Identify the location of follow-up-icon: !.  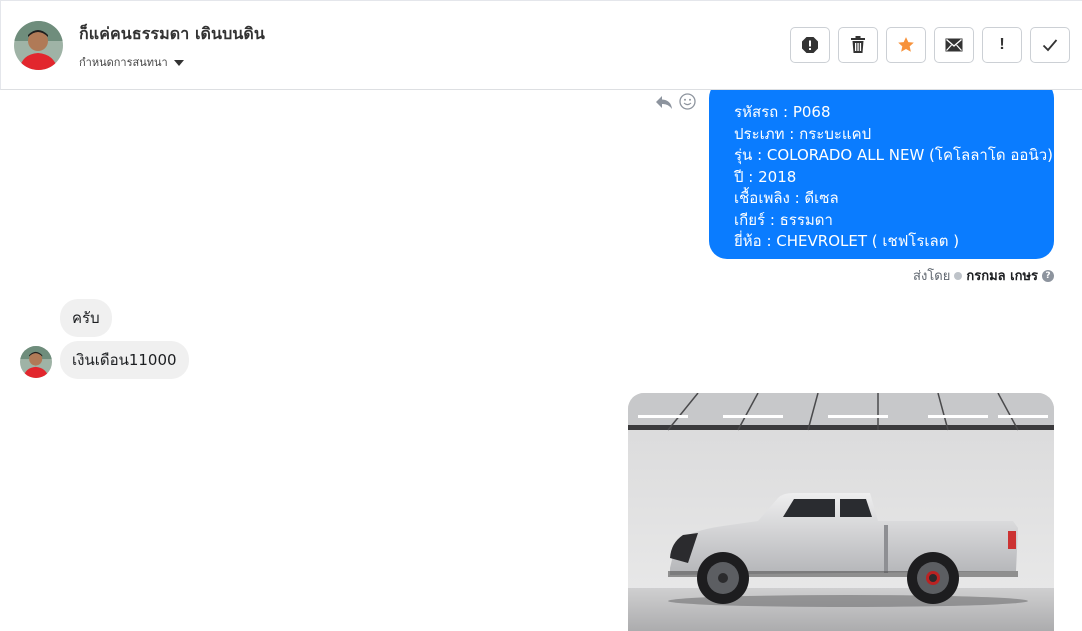
(1002, 44).